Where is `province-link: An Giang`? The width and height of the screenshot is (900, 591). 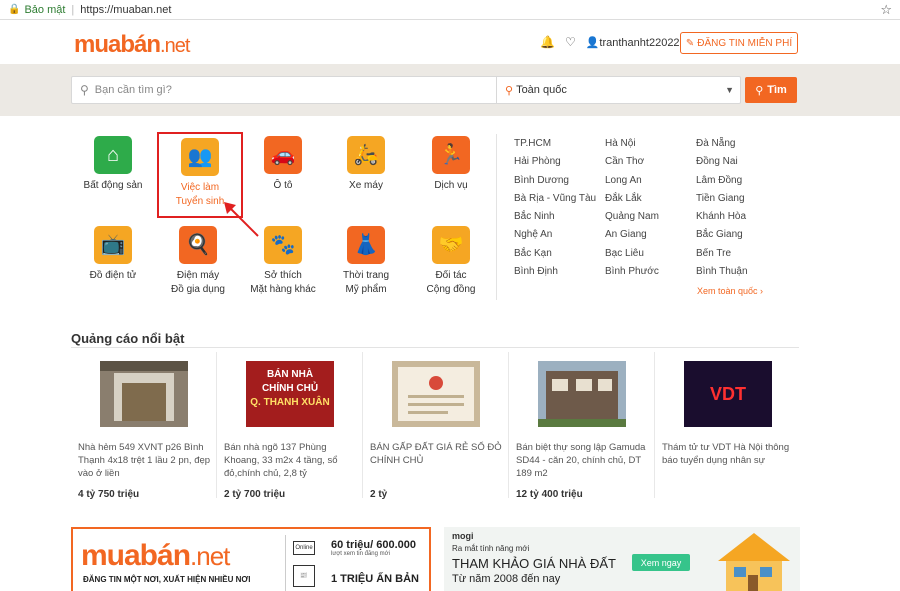
province-link: An Giang is located at coordinates (652, 237).